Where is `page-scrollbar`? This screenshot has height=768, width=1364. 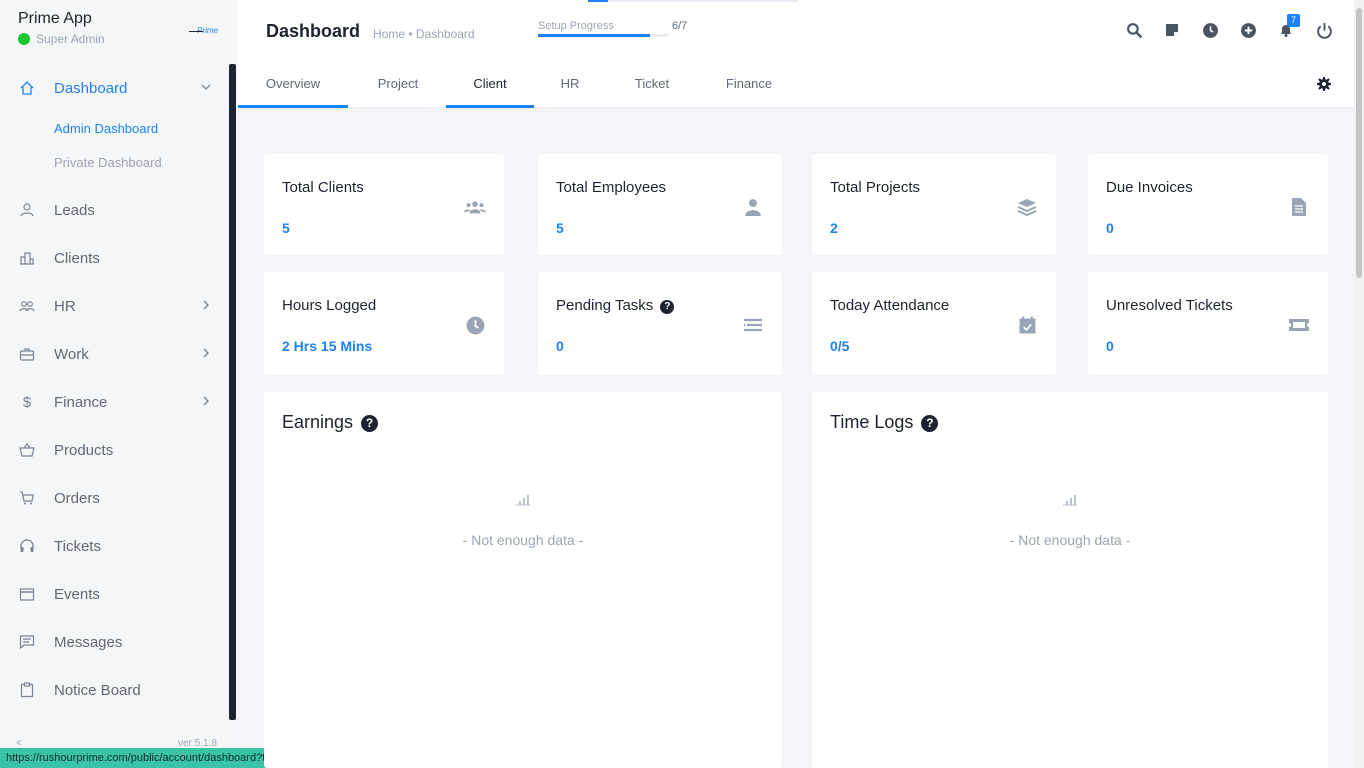 page-scrollbar is located at coordinates (1359, 384).